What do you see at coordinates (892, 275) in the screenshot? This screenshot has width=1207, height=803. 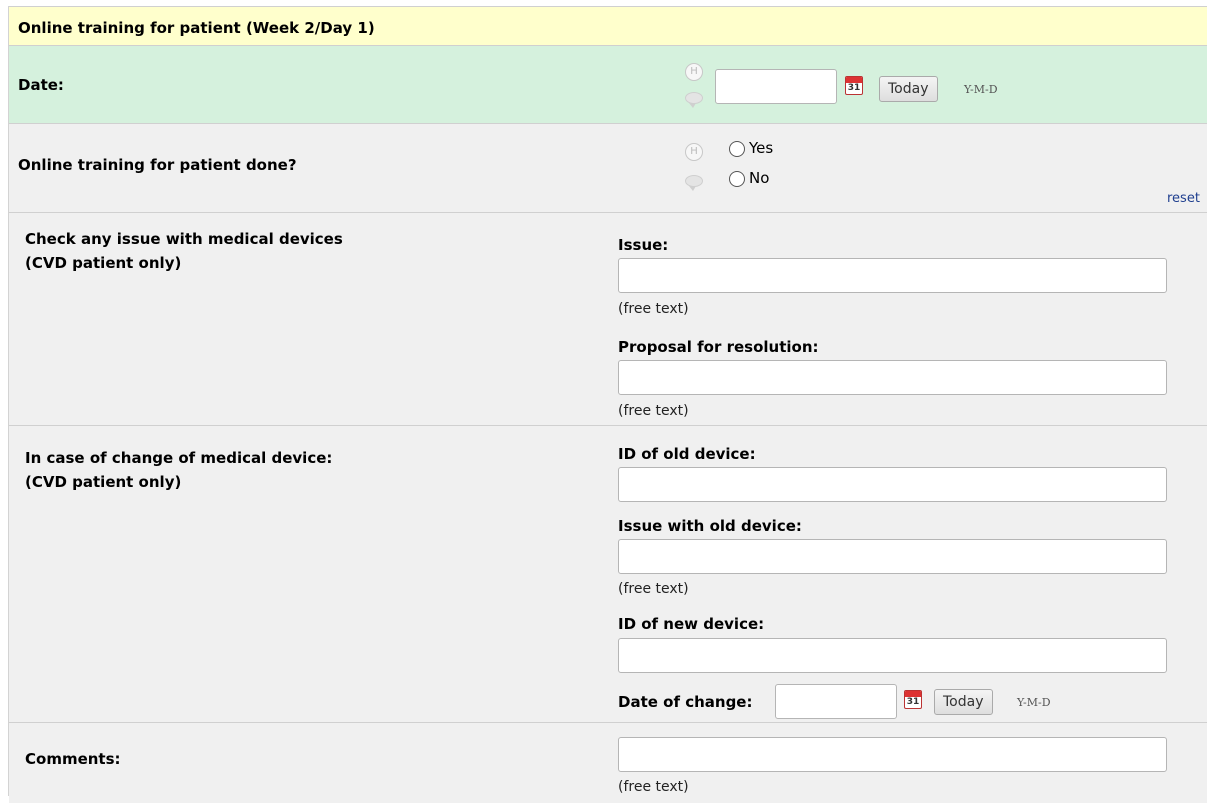 I see `issue-input` at bounding box center [892, 275].